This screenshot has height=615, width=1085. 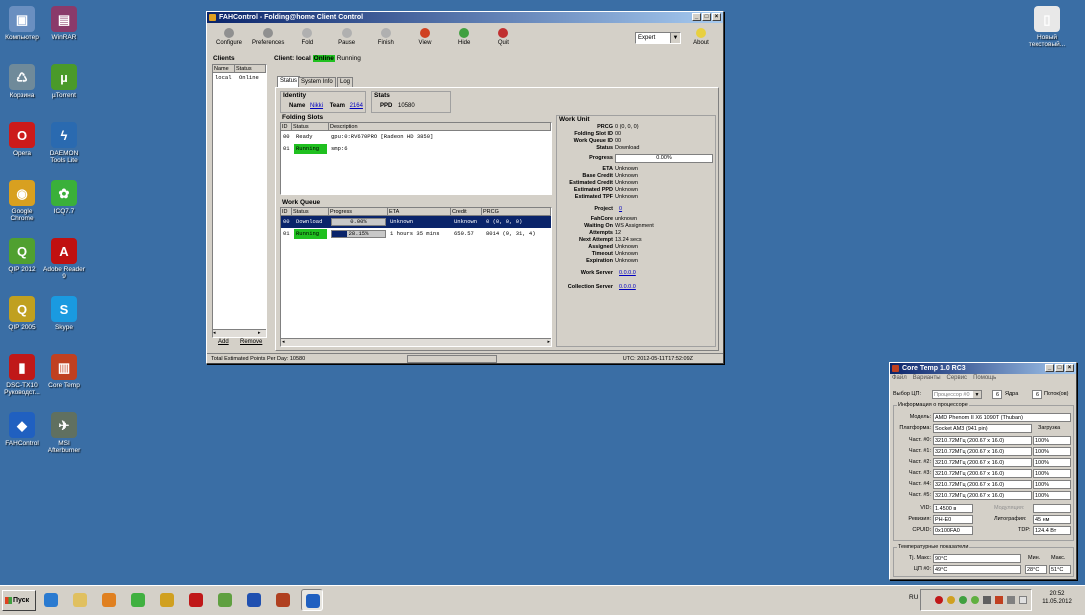 I want to click on clients-list: Name Status local Online ◂ ▸, so click(x=239, y=201).